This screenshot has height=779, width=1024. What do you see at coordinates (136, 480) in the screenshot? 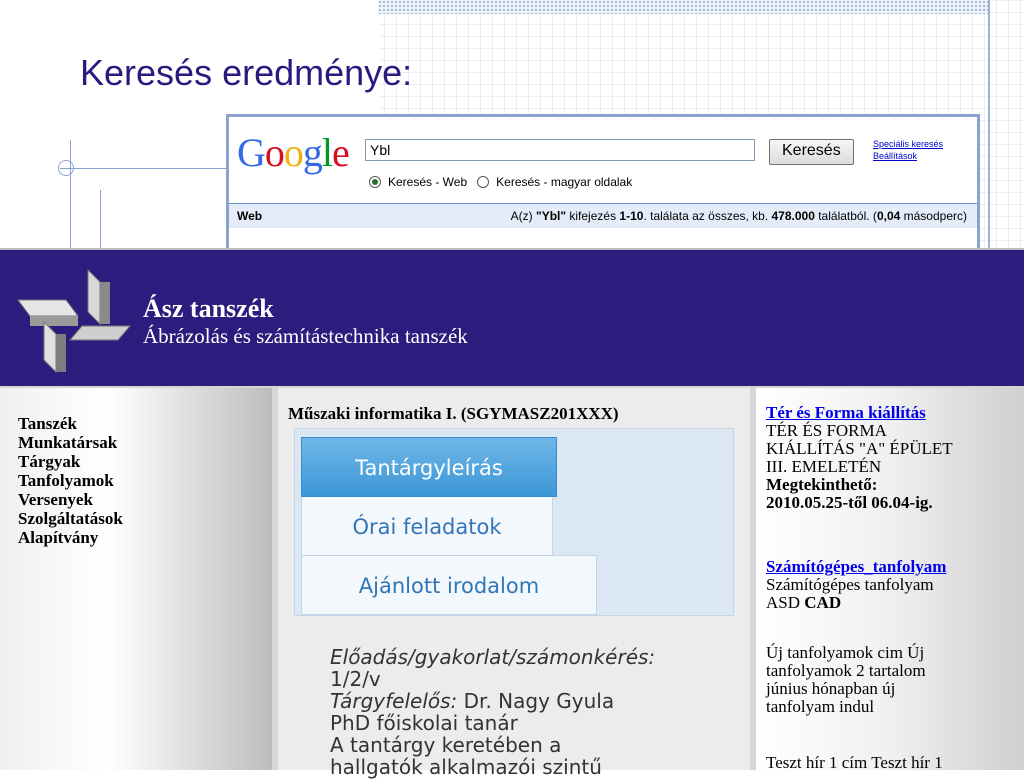
I see `nav-item-tanfolyamok: Tanfolyamok` at bounding box center [136, 480].